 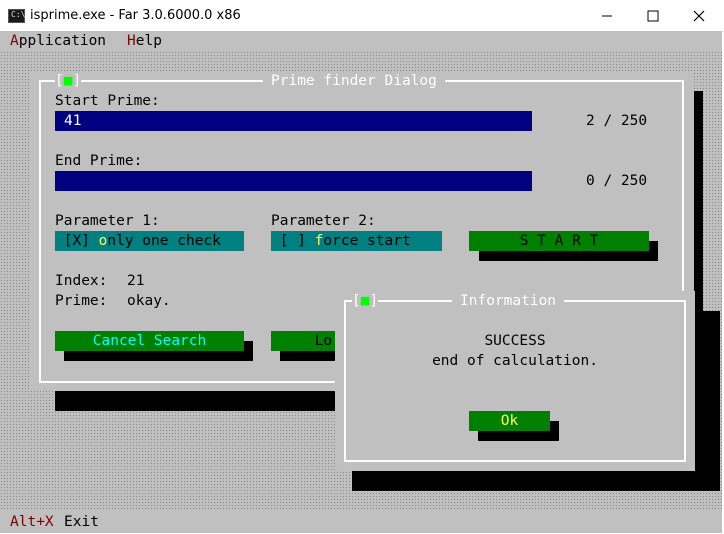 I want to click on index-value: 21, so click(x=136, y=281).